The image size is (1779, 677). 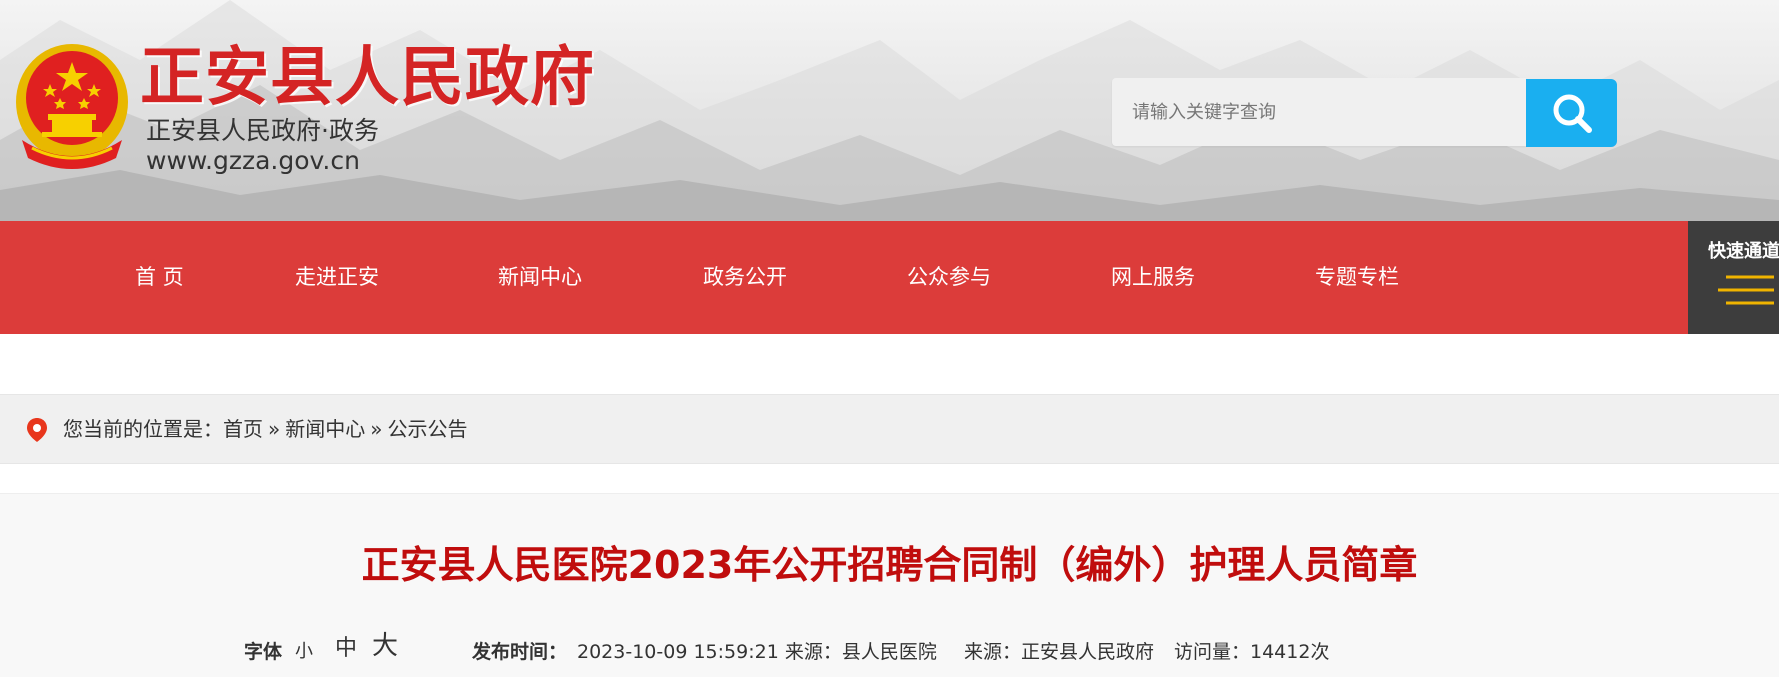 What do you see at coordinates (1252, 652) in the screenshot?
I see `view-count: 访问量：14412次` at bounding box center [1252, 652].